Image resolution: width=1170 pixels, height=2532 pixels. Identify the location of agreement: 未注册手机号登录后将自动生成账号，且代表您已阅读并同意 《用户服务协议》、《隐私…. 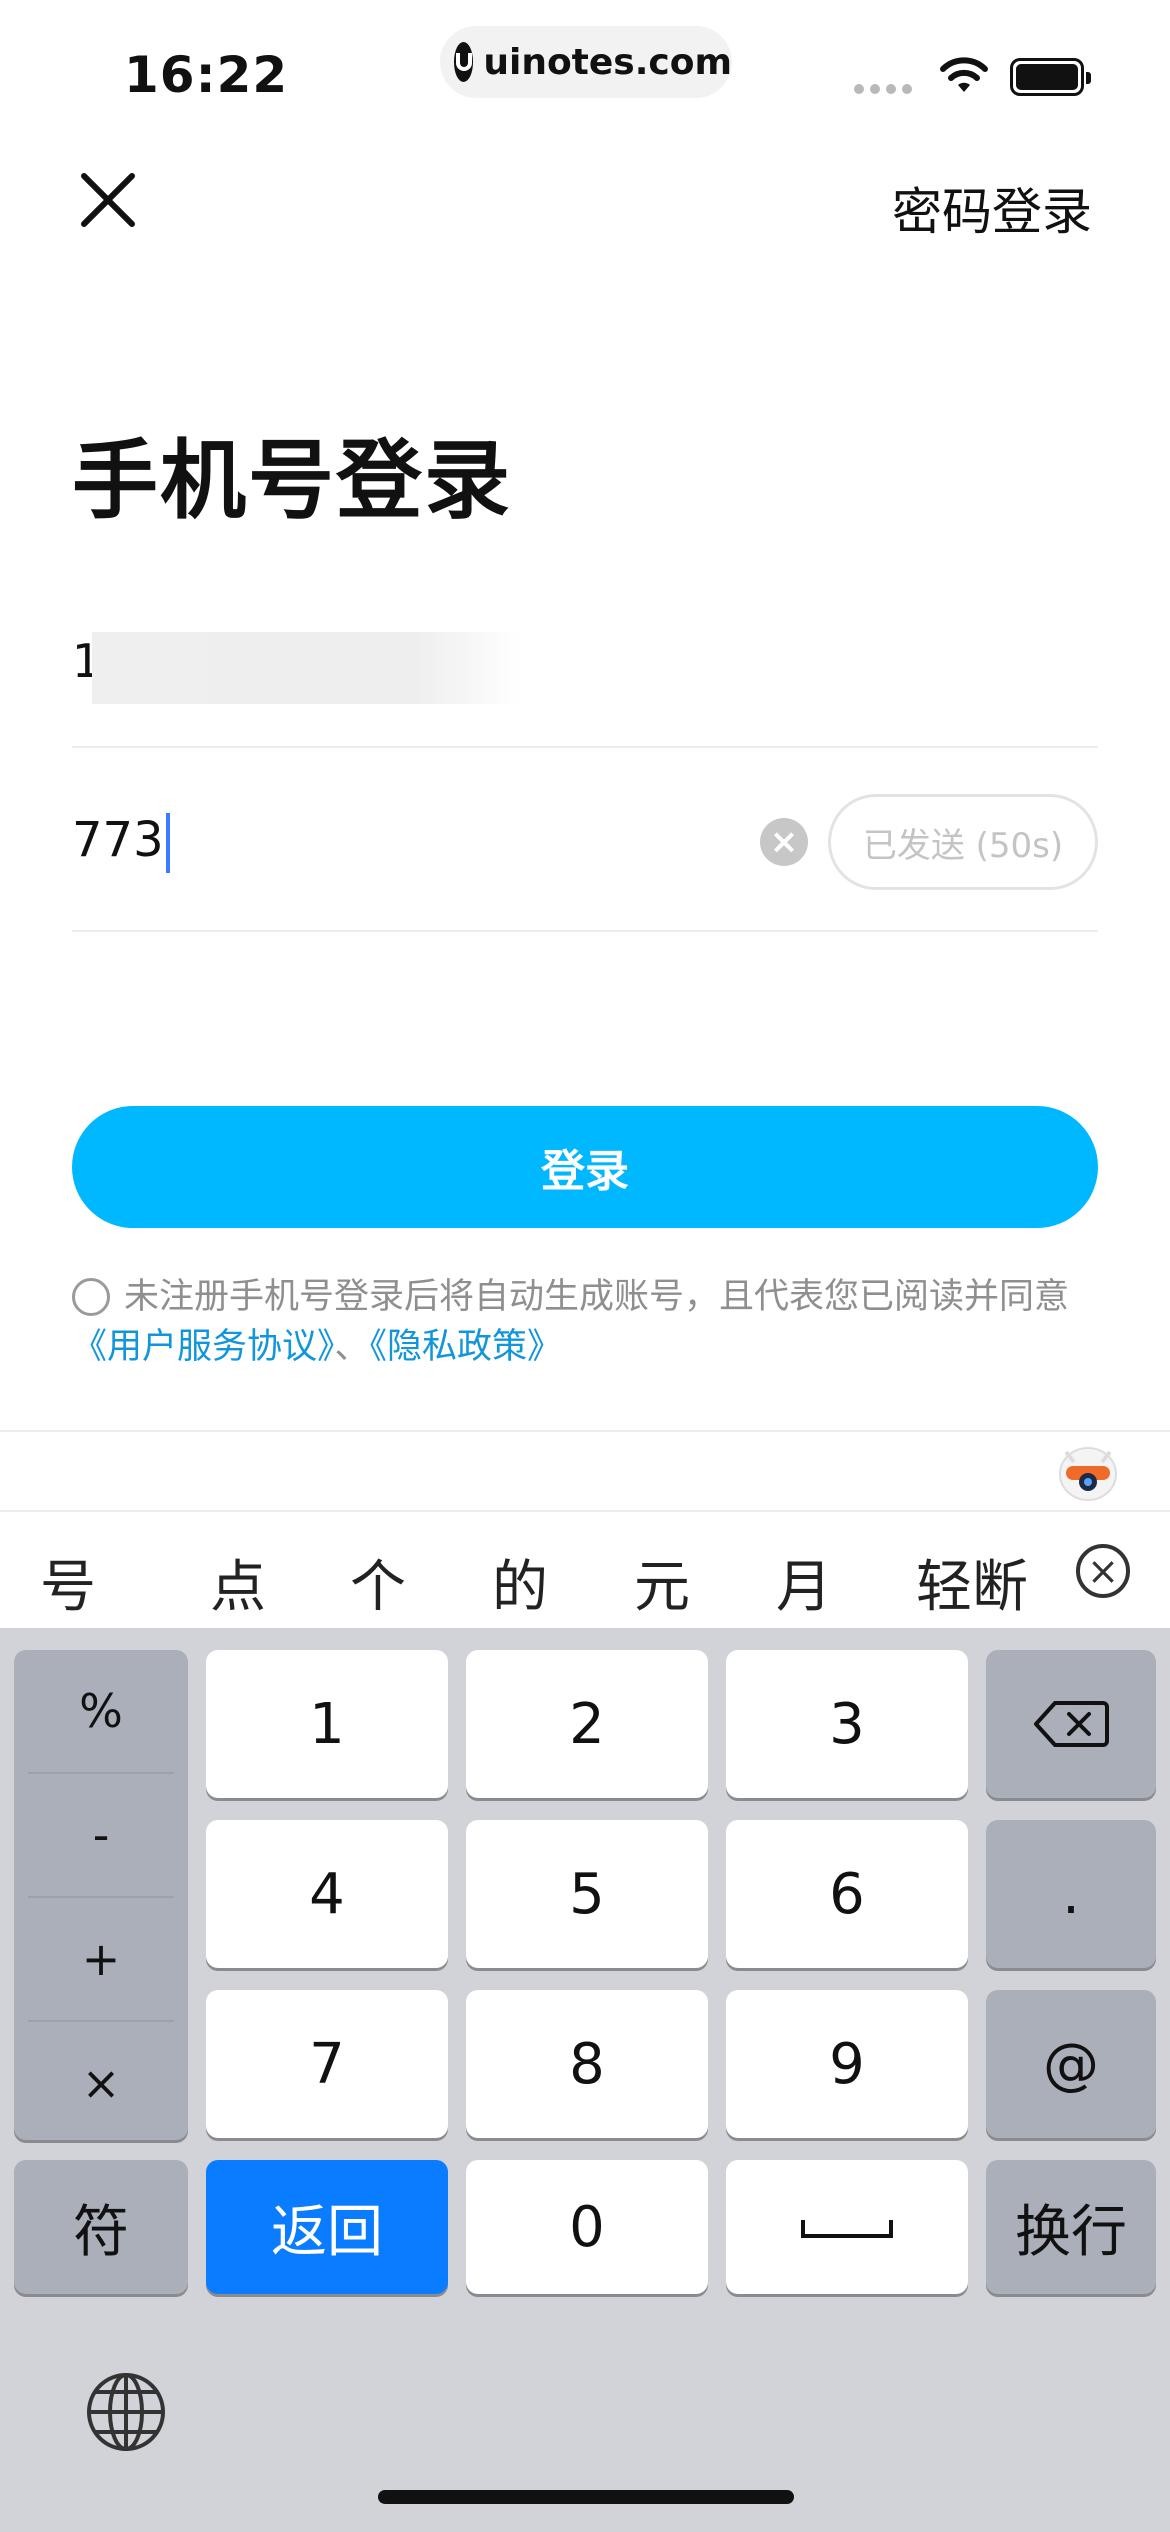
(587, 1322).